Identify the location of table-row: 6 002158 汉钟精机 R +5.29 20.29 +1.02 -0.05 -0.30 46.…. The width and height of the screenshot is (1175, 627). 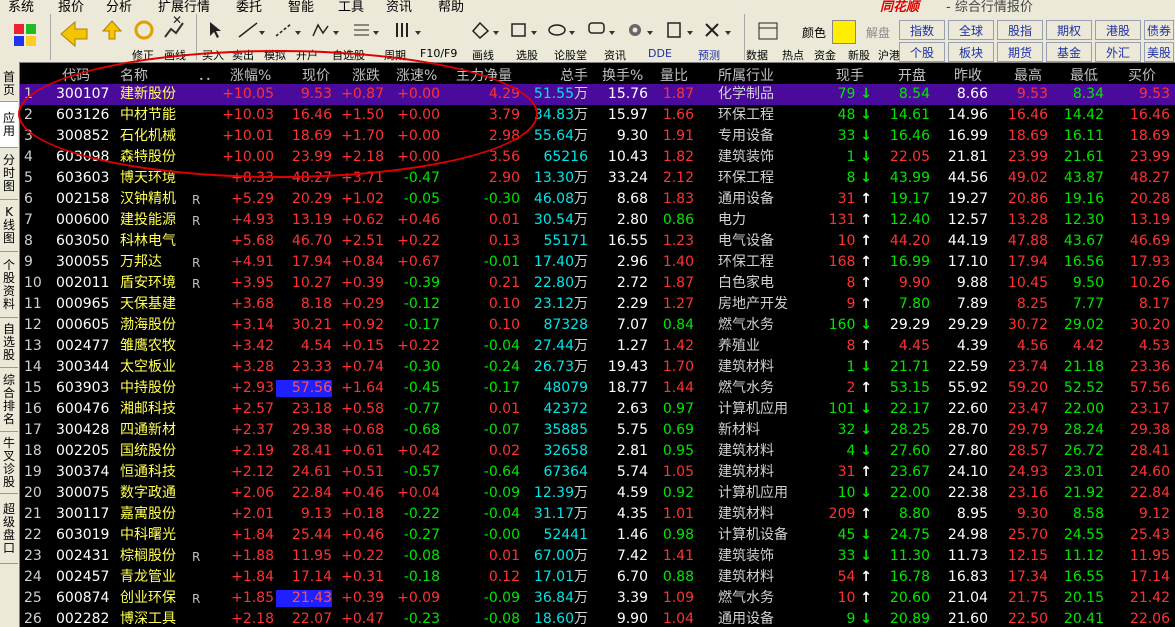
(597, 199).